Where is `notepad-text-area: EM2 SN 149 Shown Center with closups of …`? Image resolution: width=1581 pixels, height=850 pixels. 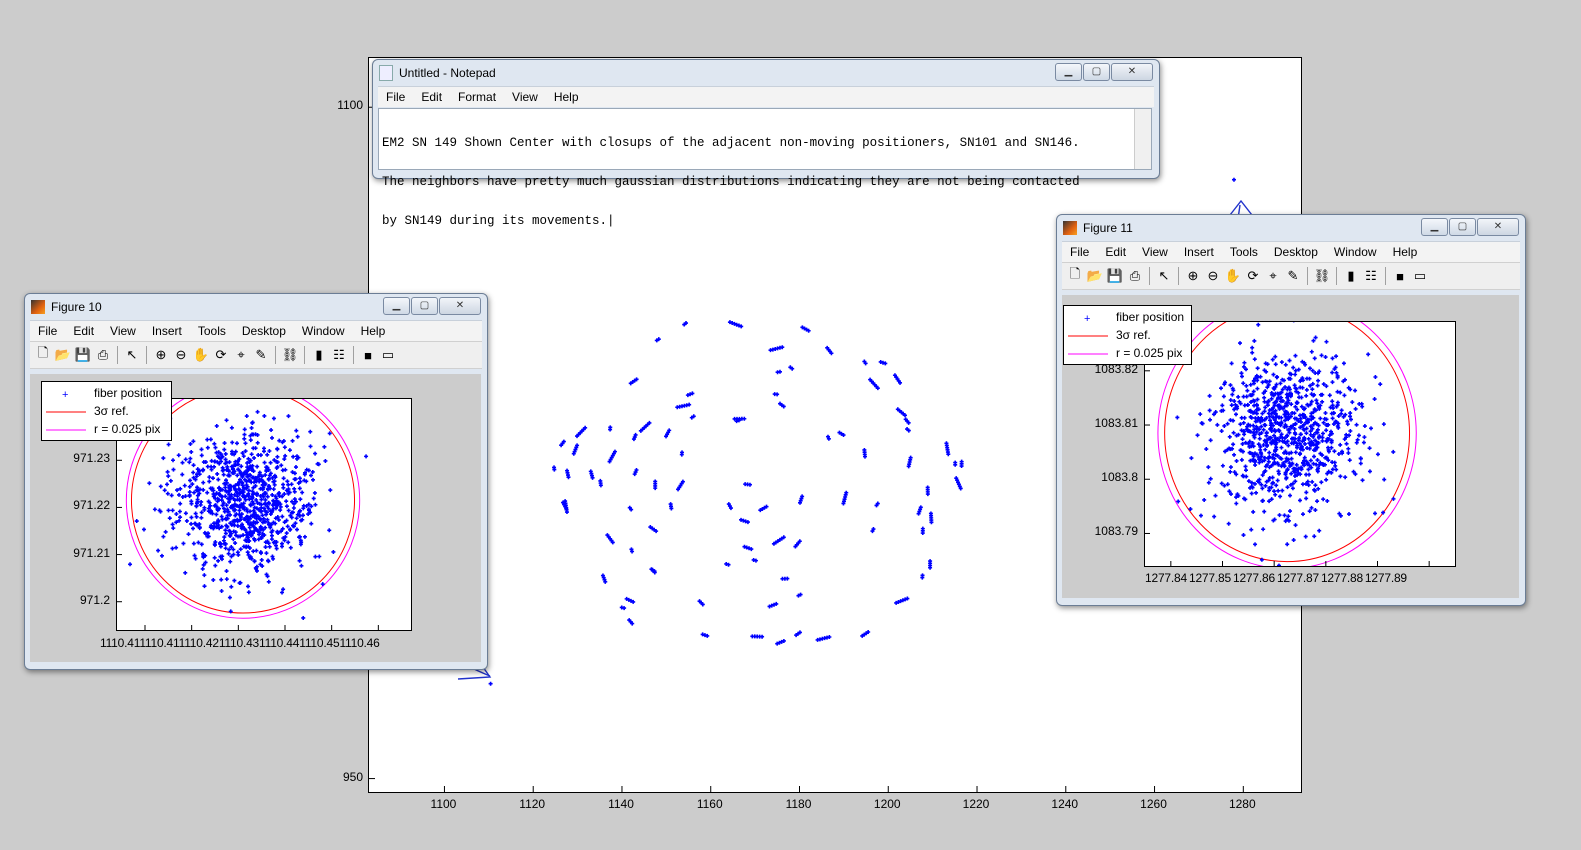
notepad-text-area: EM2 SN 149 Shown Center with closups of … is located at coordinates (765, 168).